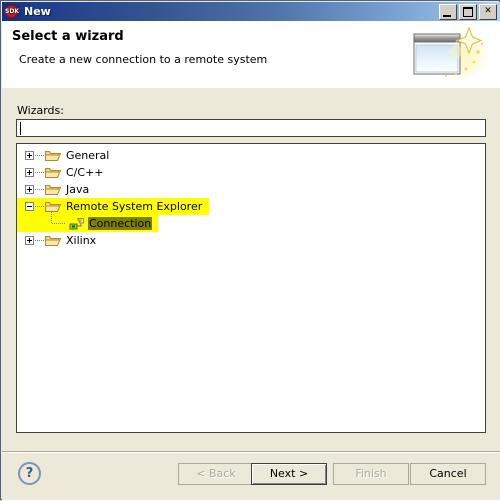 The image size is (500, 501). What do you see at coordinates (448, 11) in the screenshot?
I see `minimize-button` at bounding box center [448, 11].